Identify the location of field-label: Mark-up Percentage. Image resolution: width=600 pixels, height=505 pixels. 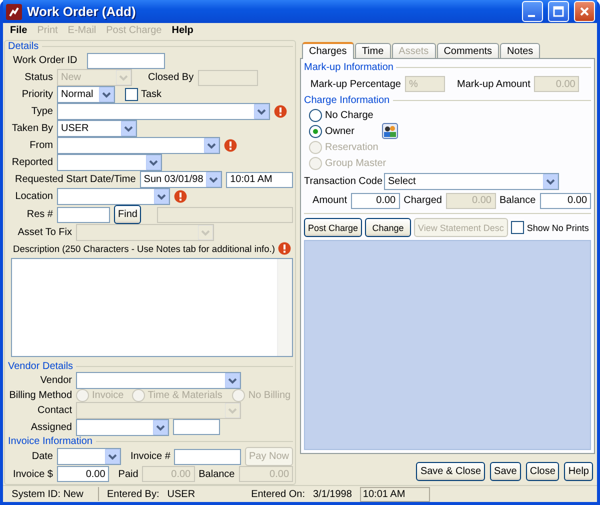
(355, 84).